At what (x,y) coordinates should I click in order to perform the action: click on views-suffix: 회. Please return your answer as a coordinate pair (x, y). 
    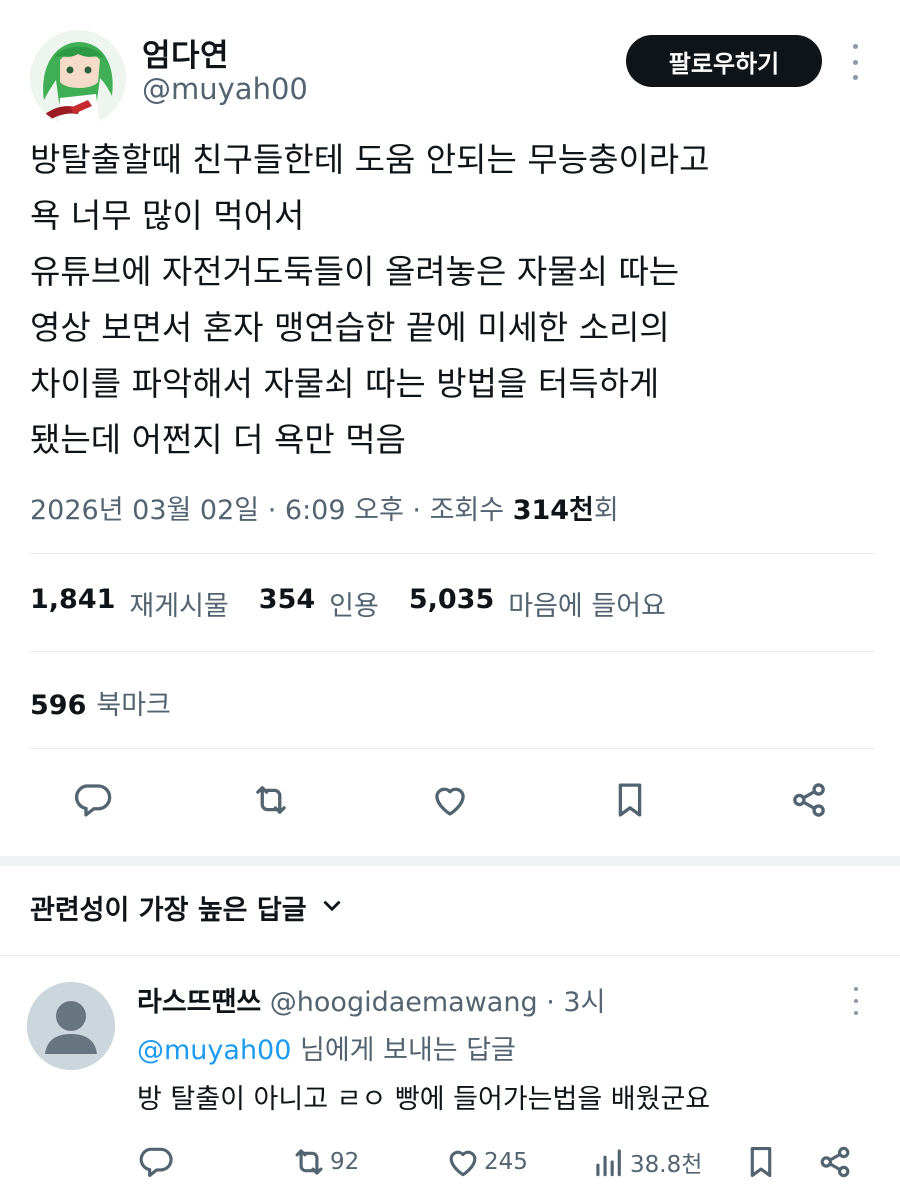
    Looking at the image, I should click on (606, 510).